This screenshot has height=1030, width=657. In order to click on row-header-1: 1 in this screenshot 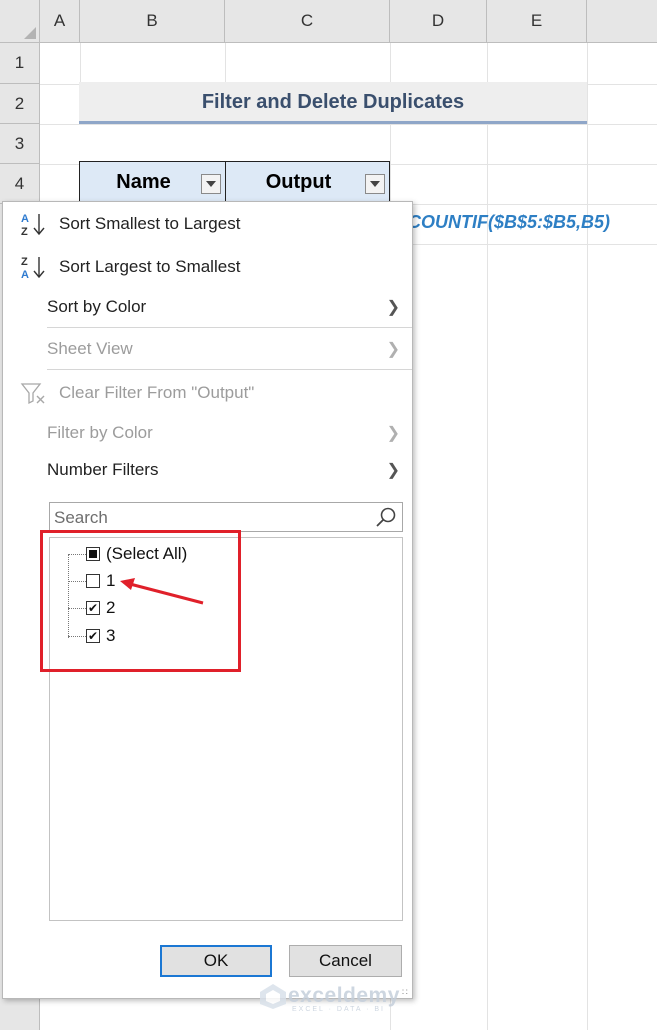, I will do `click(20, 63)`.